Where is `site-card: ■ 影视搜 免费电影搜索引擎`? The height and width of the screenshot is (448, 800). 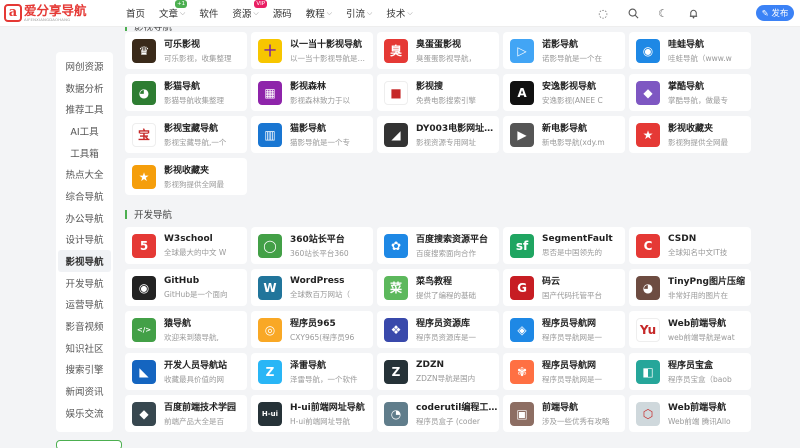
site-card: ■ 影视搜 免费电影搜索引擎 is located at coordinates (438, 92).